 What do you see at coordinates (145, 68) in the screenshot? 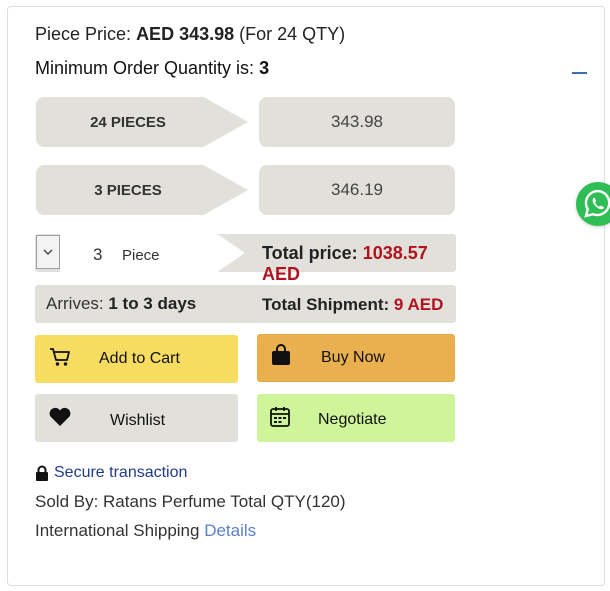
I see `moq-label: Minimum Order Quantity is:` at bounding box center [145, 68].